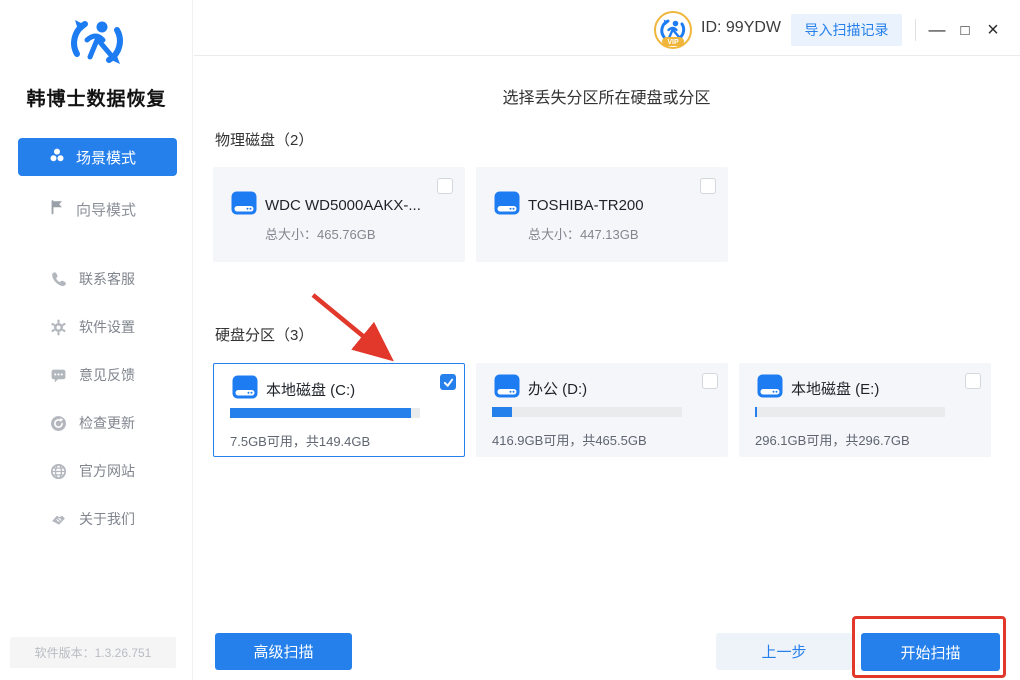 The height and width of the screenshot is (680, 1020). I want to click on feedback-icon, so click(58, 375).